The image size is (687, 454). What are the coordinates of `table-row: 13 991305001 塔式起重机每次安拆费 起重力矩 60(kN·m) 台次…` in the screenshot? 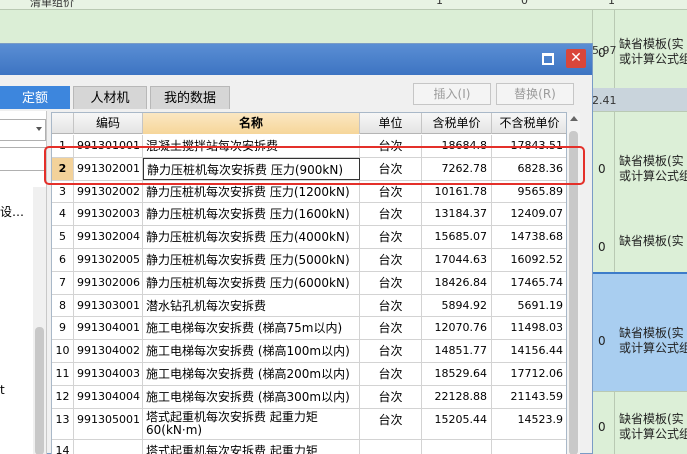 It's located at (309, 424).